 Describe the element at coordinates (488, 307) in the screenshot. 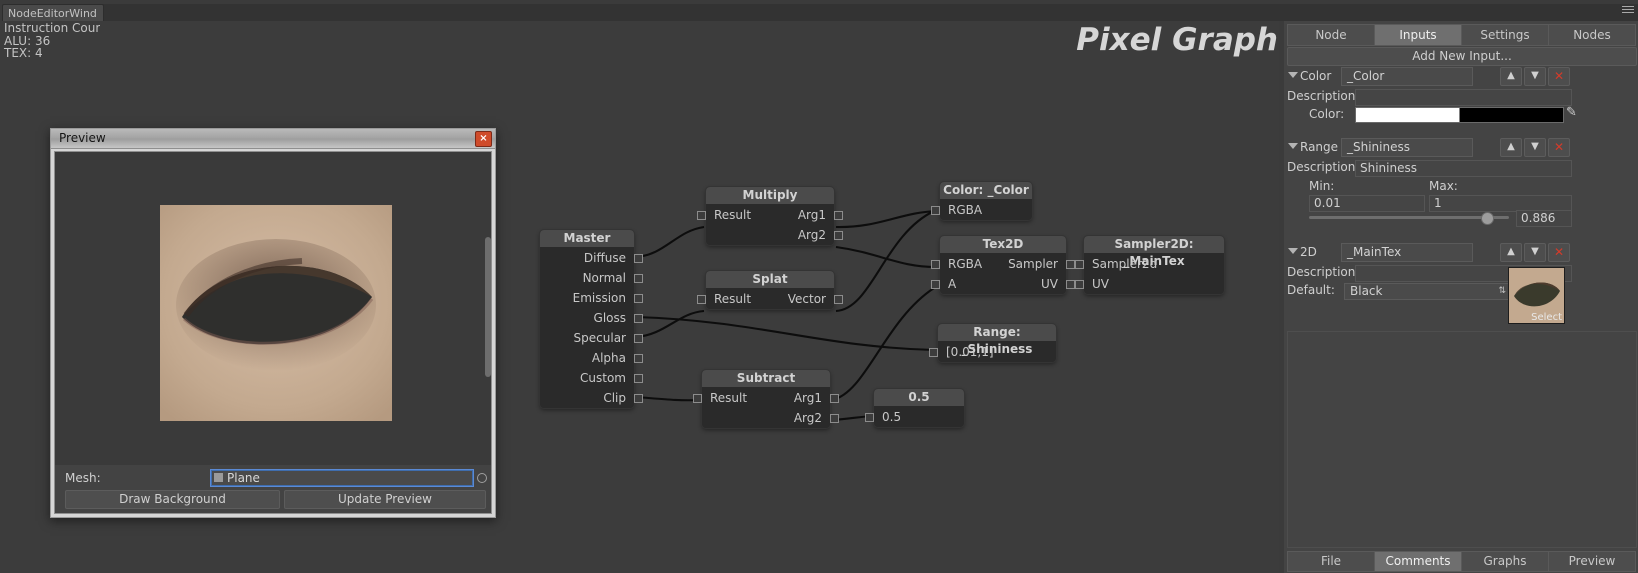

I see `preview-scrollbar` at that location.